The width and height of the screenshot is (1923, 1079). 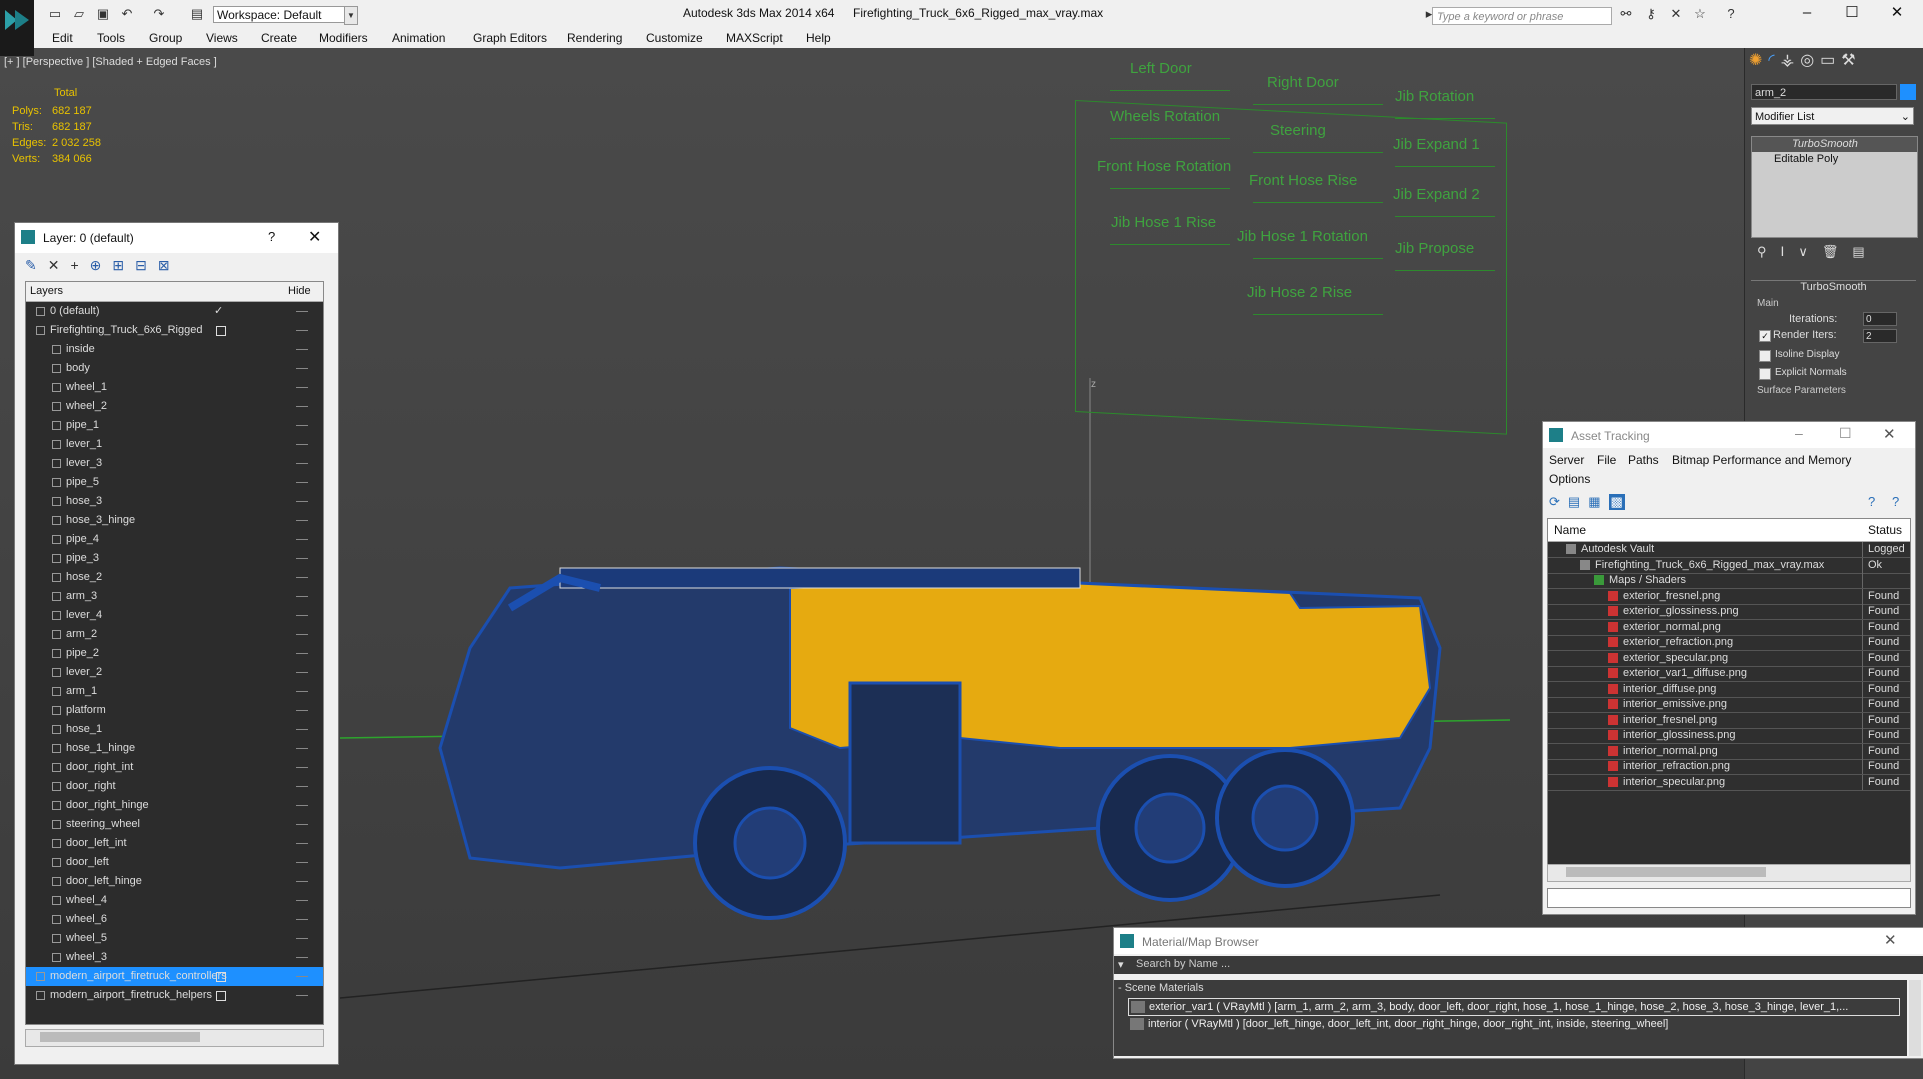 What do you see at coordinates (1729, 689) in the screenshot?
I see `asset-row: interior_diffuse.png Found` at bounding box center [1729, 689].